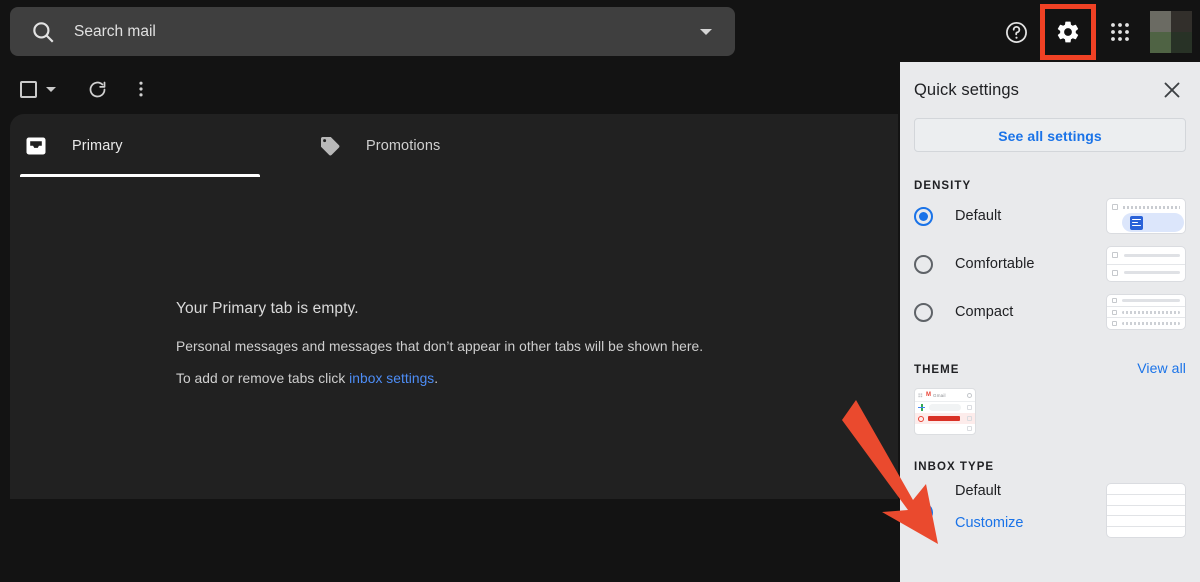 This screenshot has height=582, width=1200. Describe the element at coordinates (1097, 32) in the screenshot. I see `top-bar-icons` at that location.